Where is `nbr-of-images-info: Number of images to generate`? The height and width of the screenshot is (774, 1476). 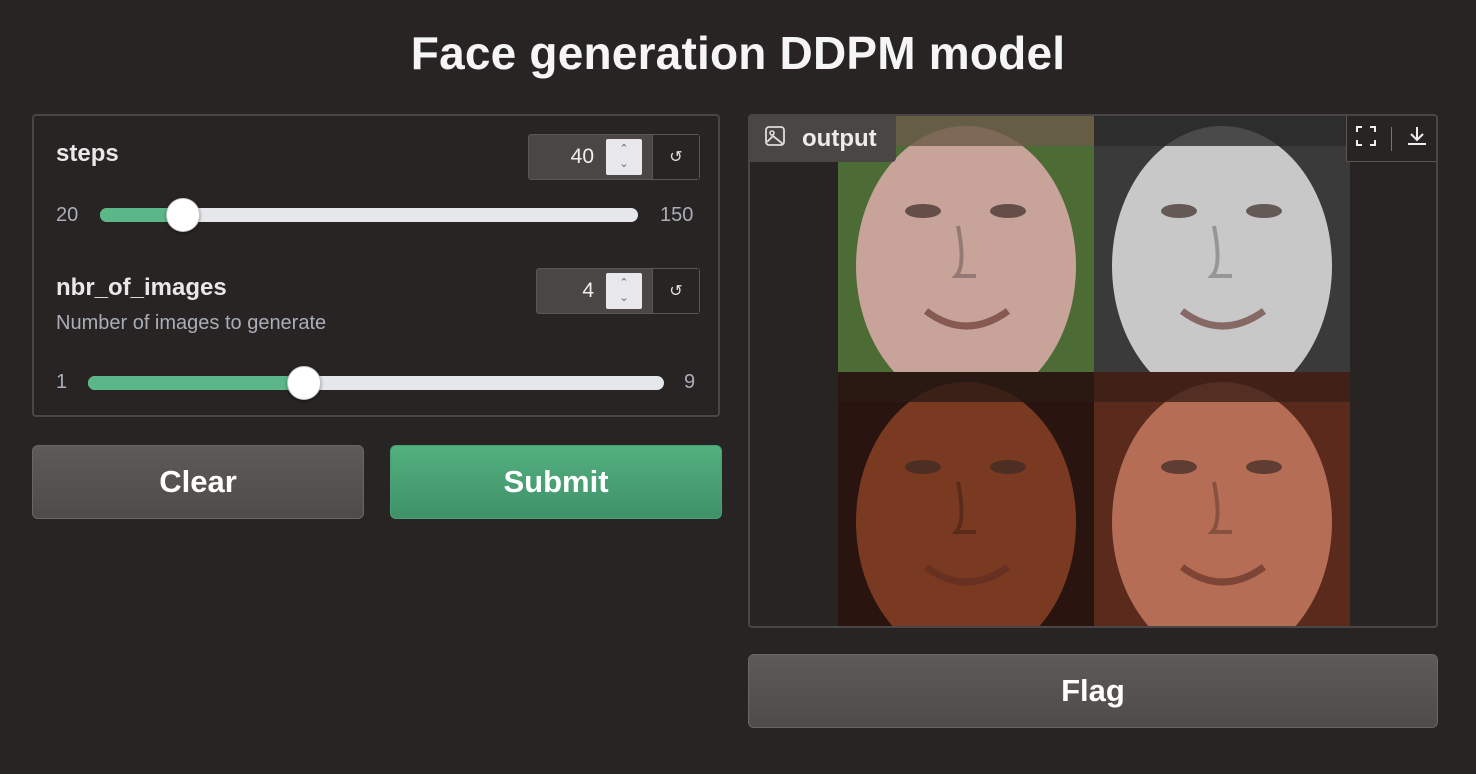 nbr-of-images-info: Number of images to generate is located at coordinates (191, 323).